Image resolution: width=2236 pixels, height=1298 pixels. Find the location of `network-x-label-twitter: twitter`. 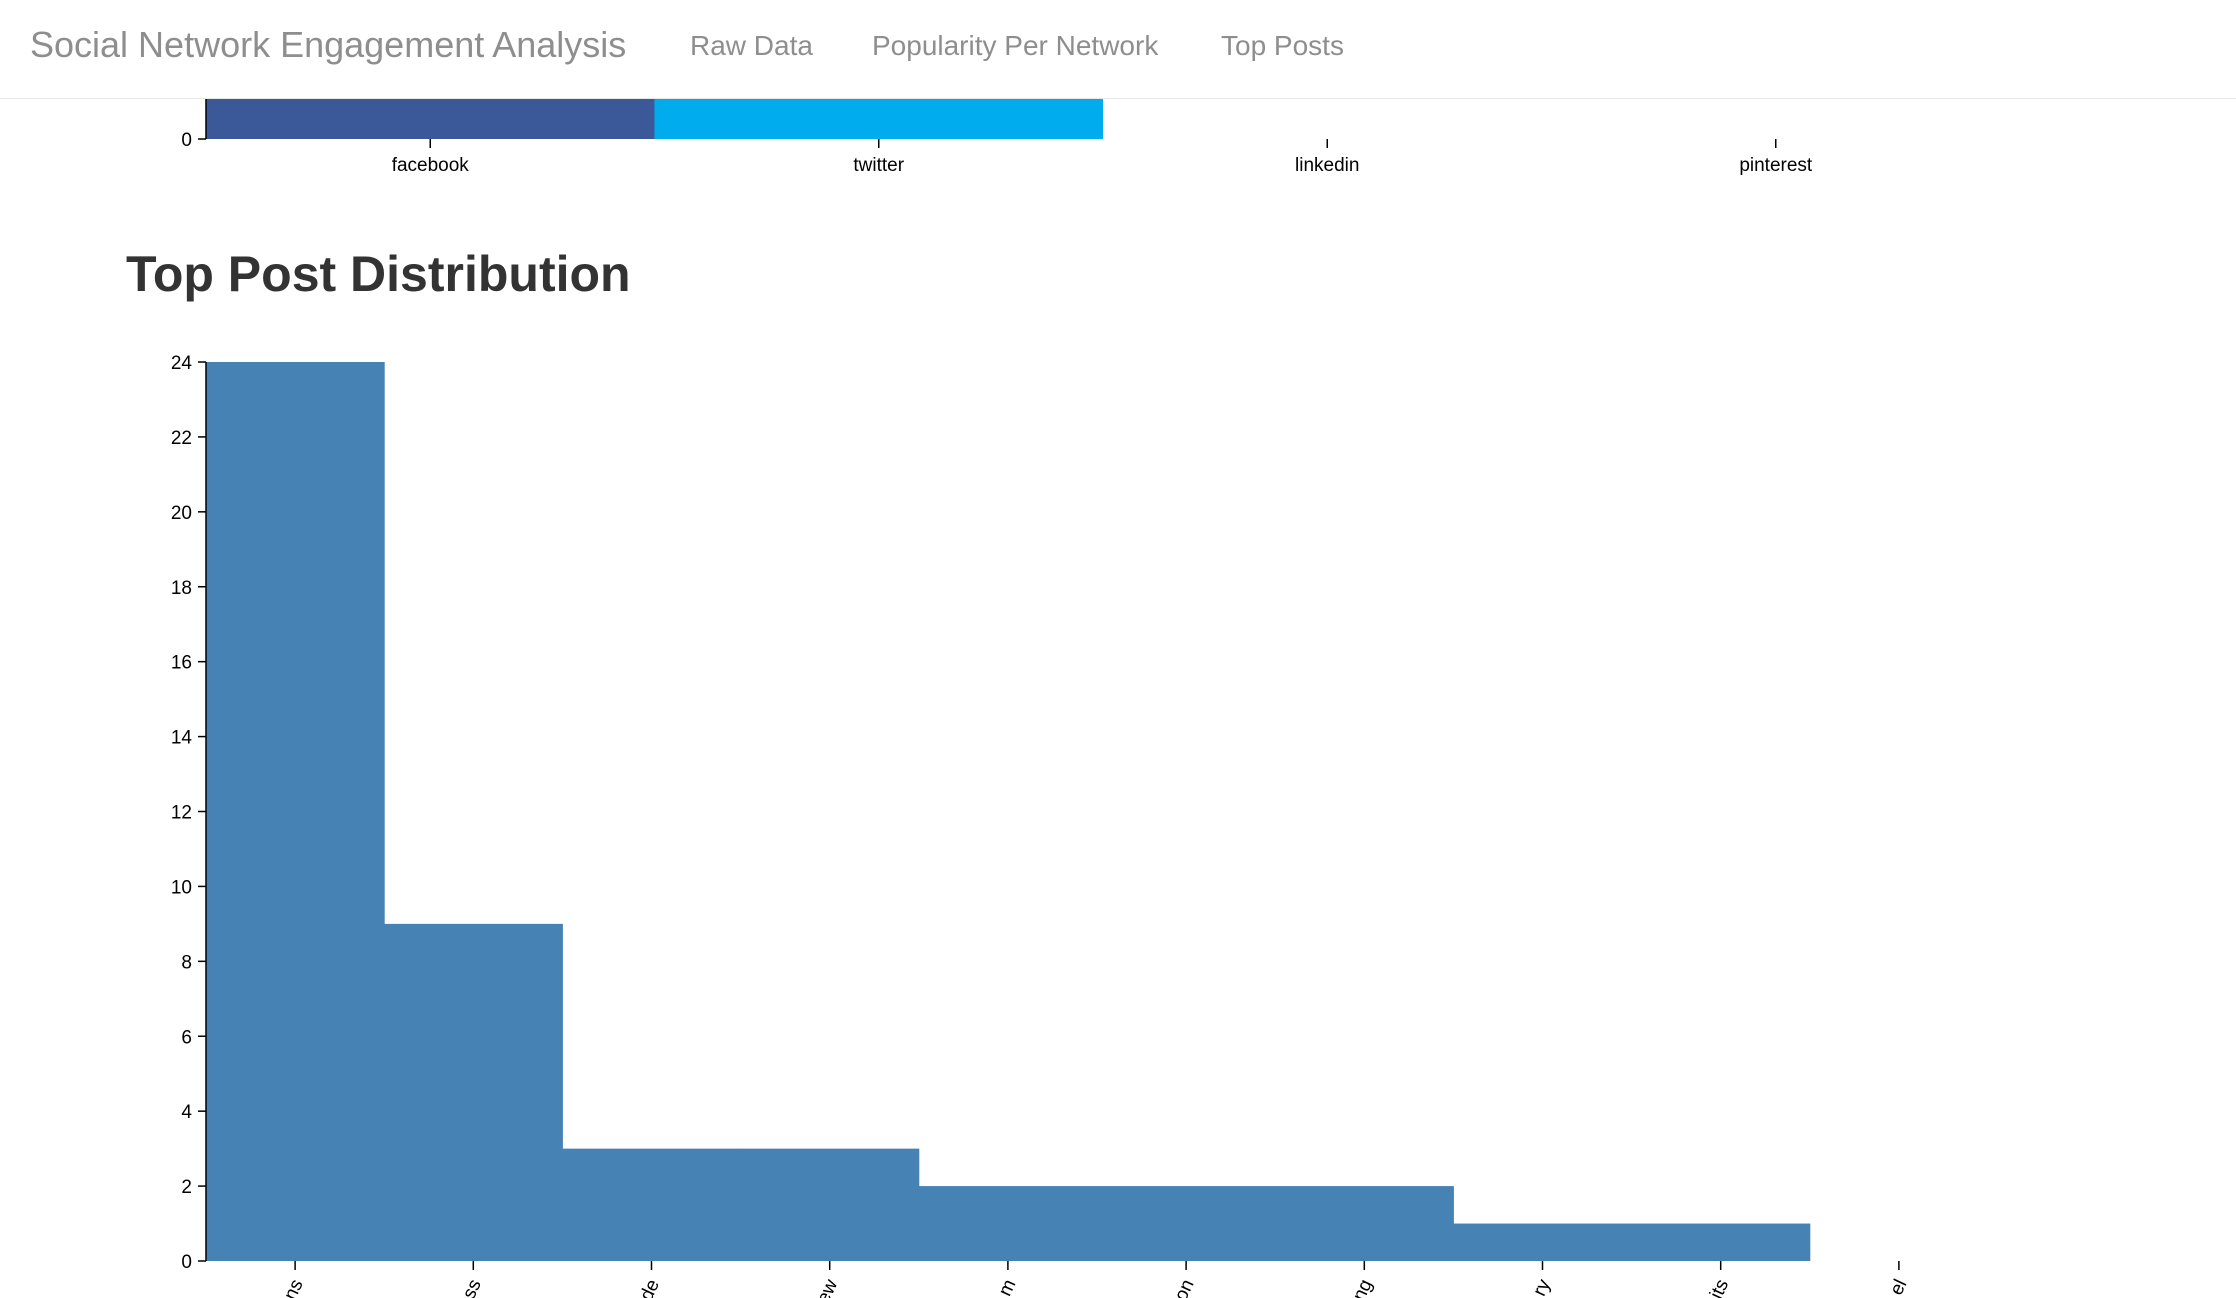

network-x-label-twitter: twitter is located at coordinates (878, 165).